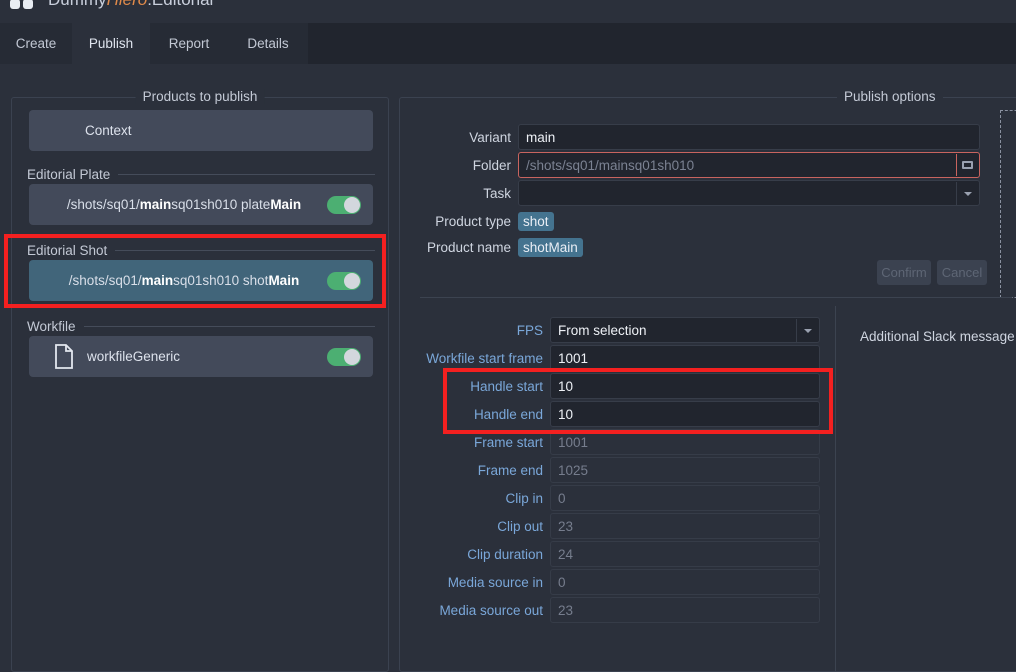  I want to click on product-name-chip: shotMain, so click(550, 247).